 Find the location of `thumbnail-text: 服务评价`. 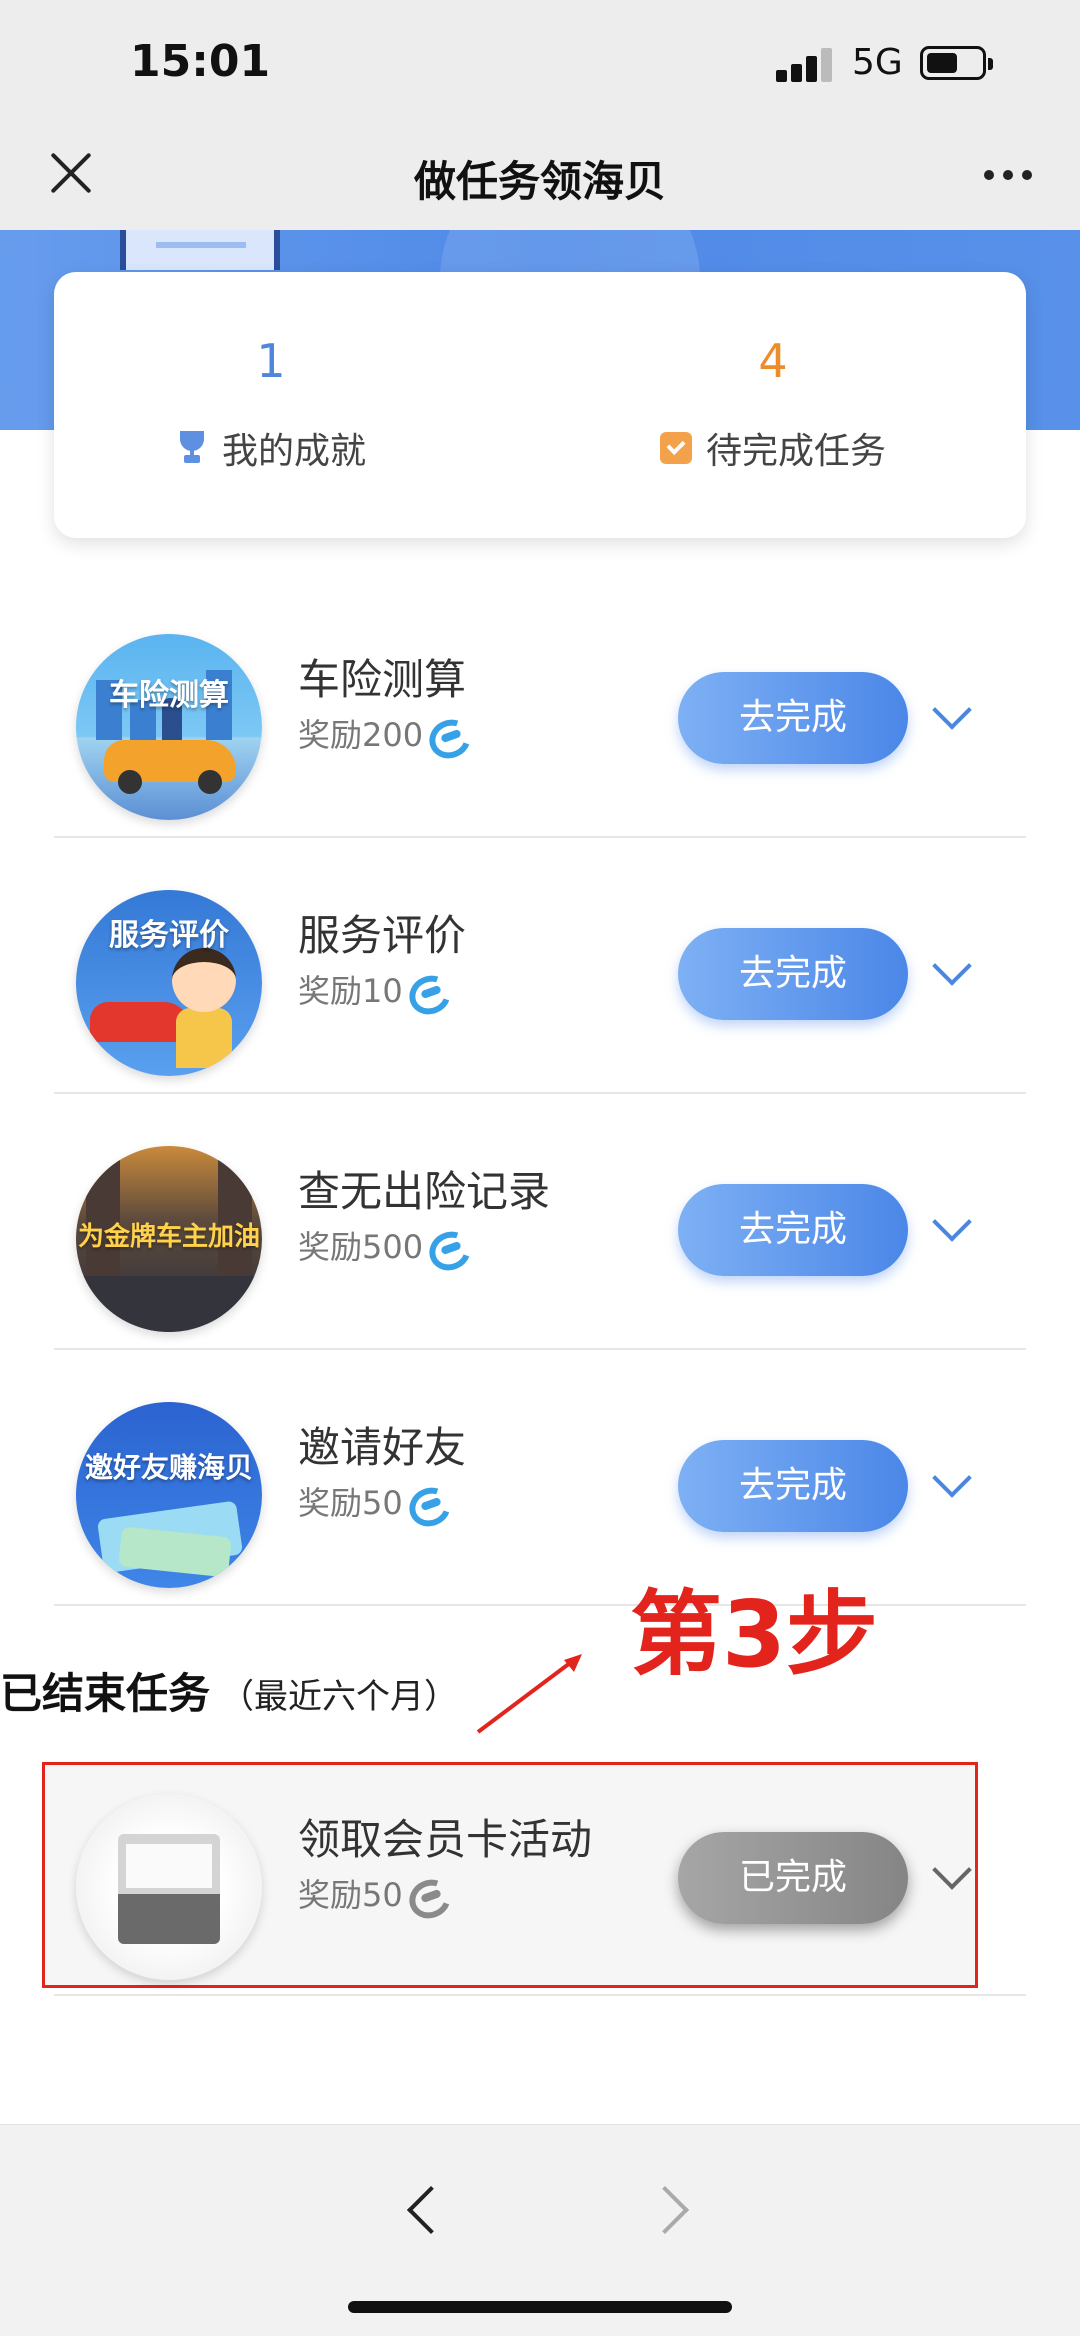

thumbnail-text: 服务评价 is located at coordinates (169, 935).